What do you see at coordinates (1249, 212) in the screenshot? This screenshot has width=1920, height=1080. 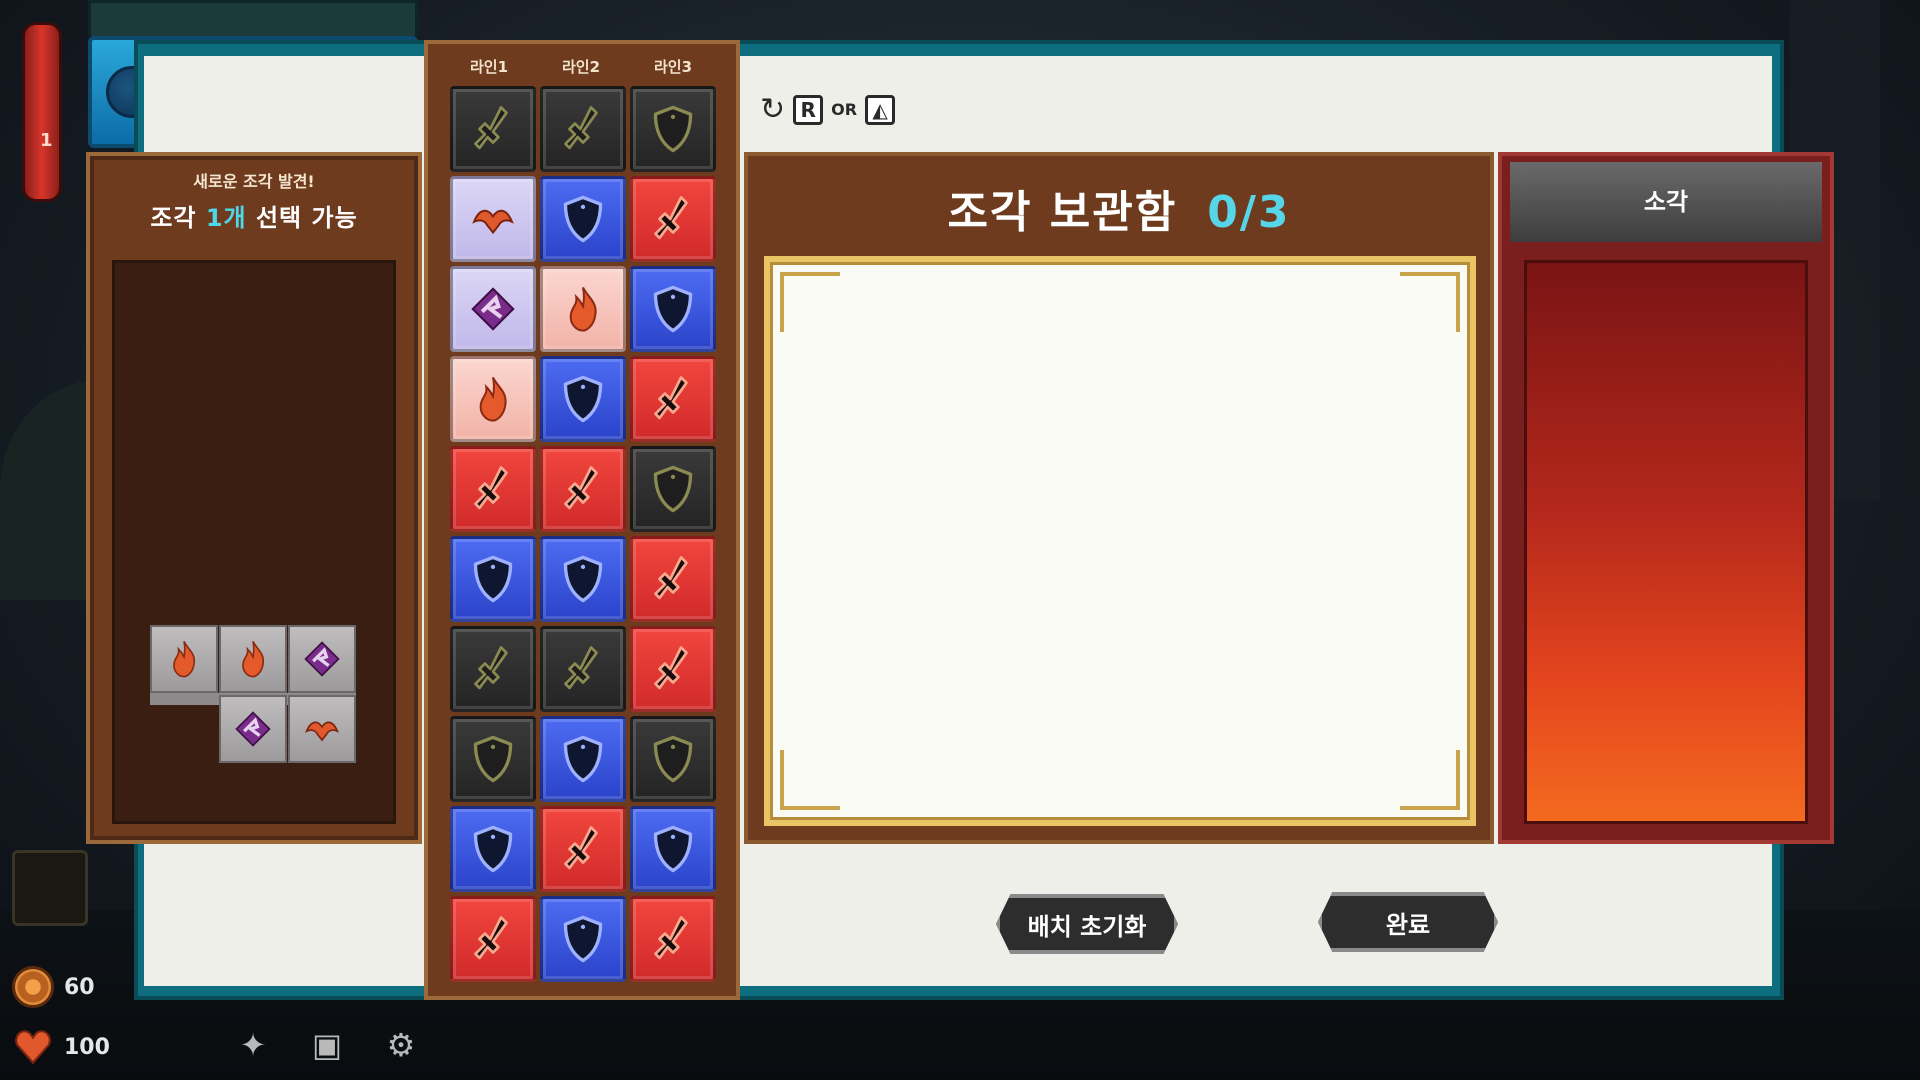 I see `storage-count: 0/3` at bounding box center [1249, 212].